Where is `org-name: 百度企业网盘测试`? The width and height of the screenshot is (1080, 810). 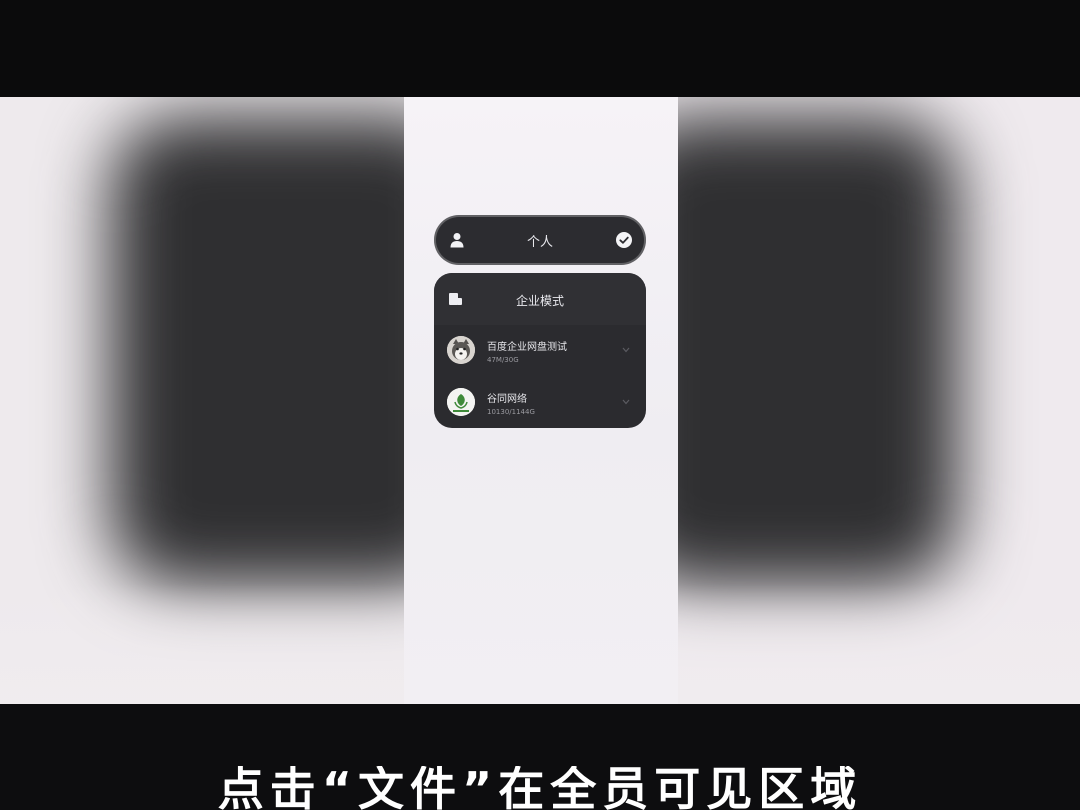 org-name: 百度企业网盘测试 is located at coordinates (527, 347).